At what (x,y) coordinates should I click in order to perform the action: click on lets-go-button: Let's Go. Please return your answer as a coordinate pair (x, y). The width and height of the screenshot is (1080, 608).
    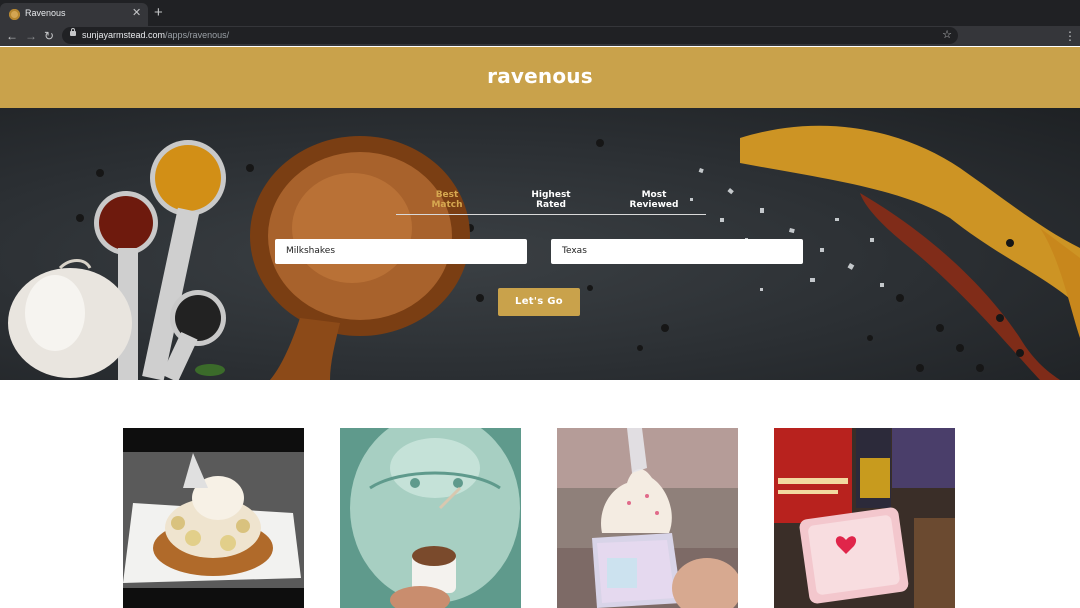
    Looking at the image, I should click on (539, 302).